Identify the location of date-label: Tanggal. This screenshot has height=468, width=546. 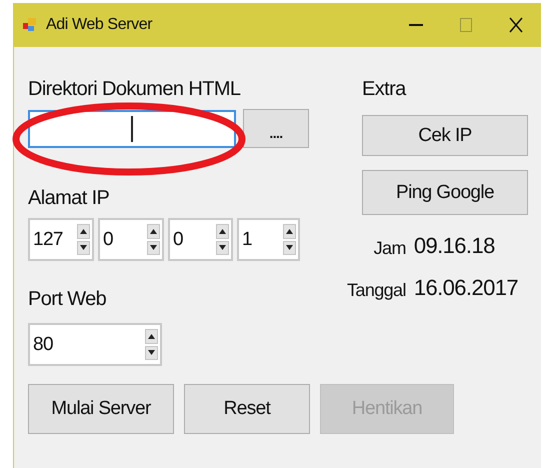
(376, 290).